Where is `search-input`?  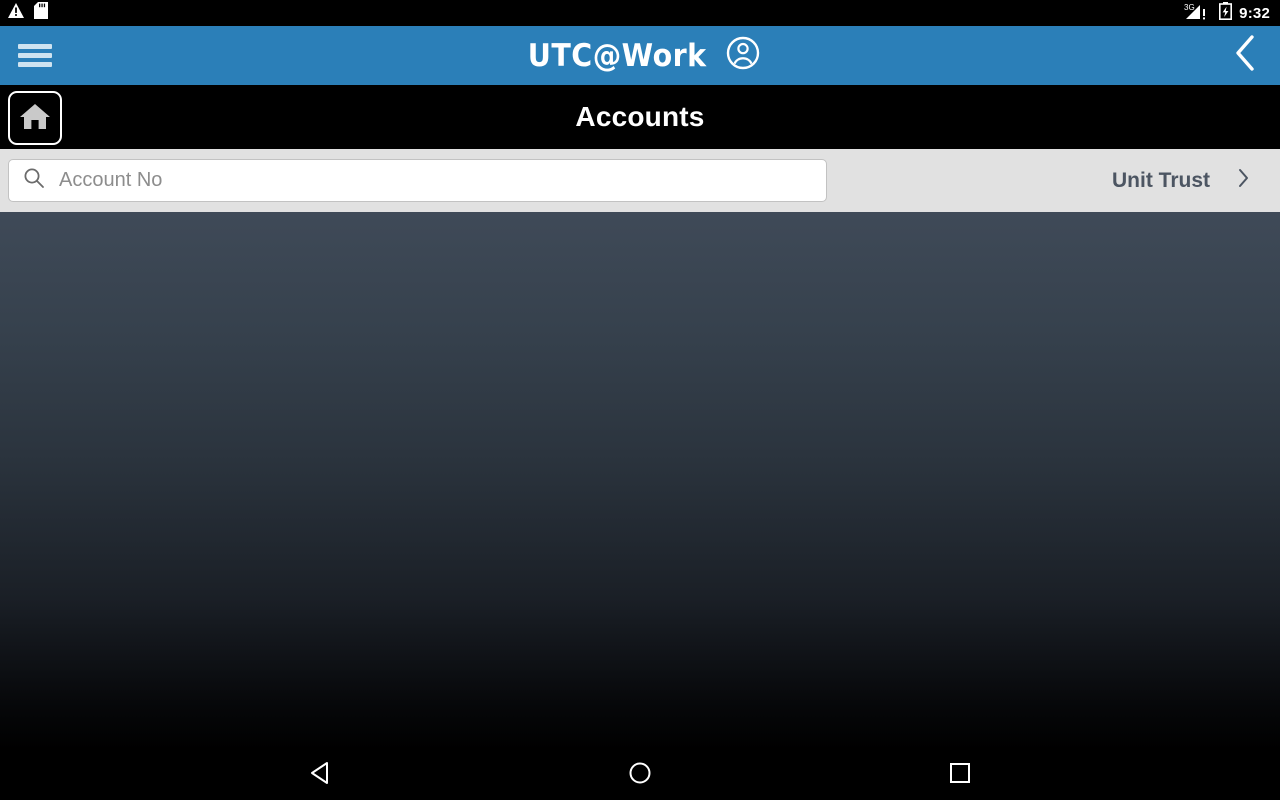 search-input is located at coordinates (435, 180).